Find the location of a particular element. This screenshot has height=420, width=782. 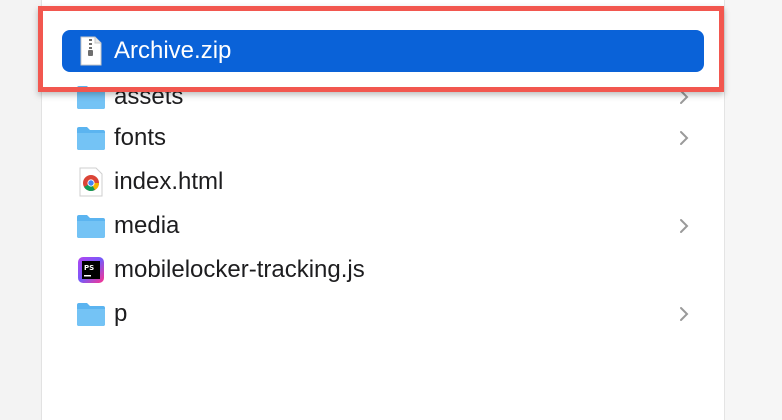

file-name: mobilelocker-tracking.js is located at coordinates (239, 269).